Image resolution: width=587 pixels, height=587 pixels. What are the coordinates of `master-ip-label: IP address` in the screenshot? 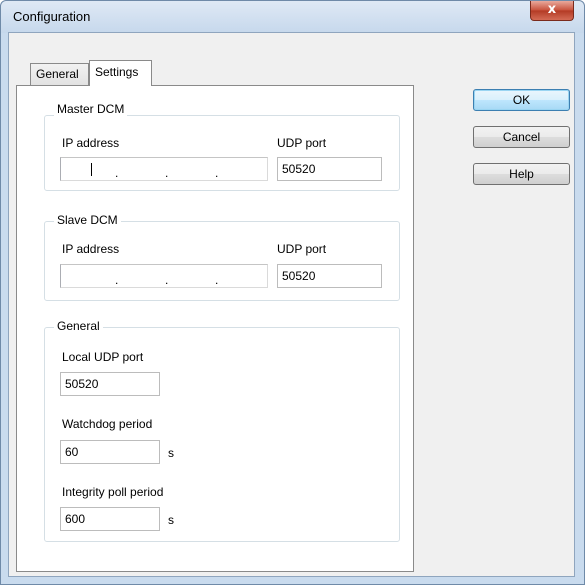 It's located at (91, 143).